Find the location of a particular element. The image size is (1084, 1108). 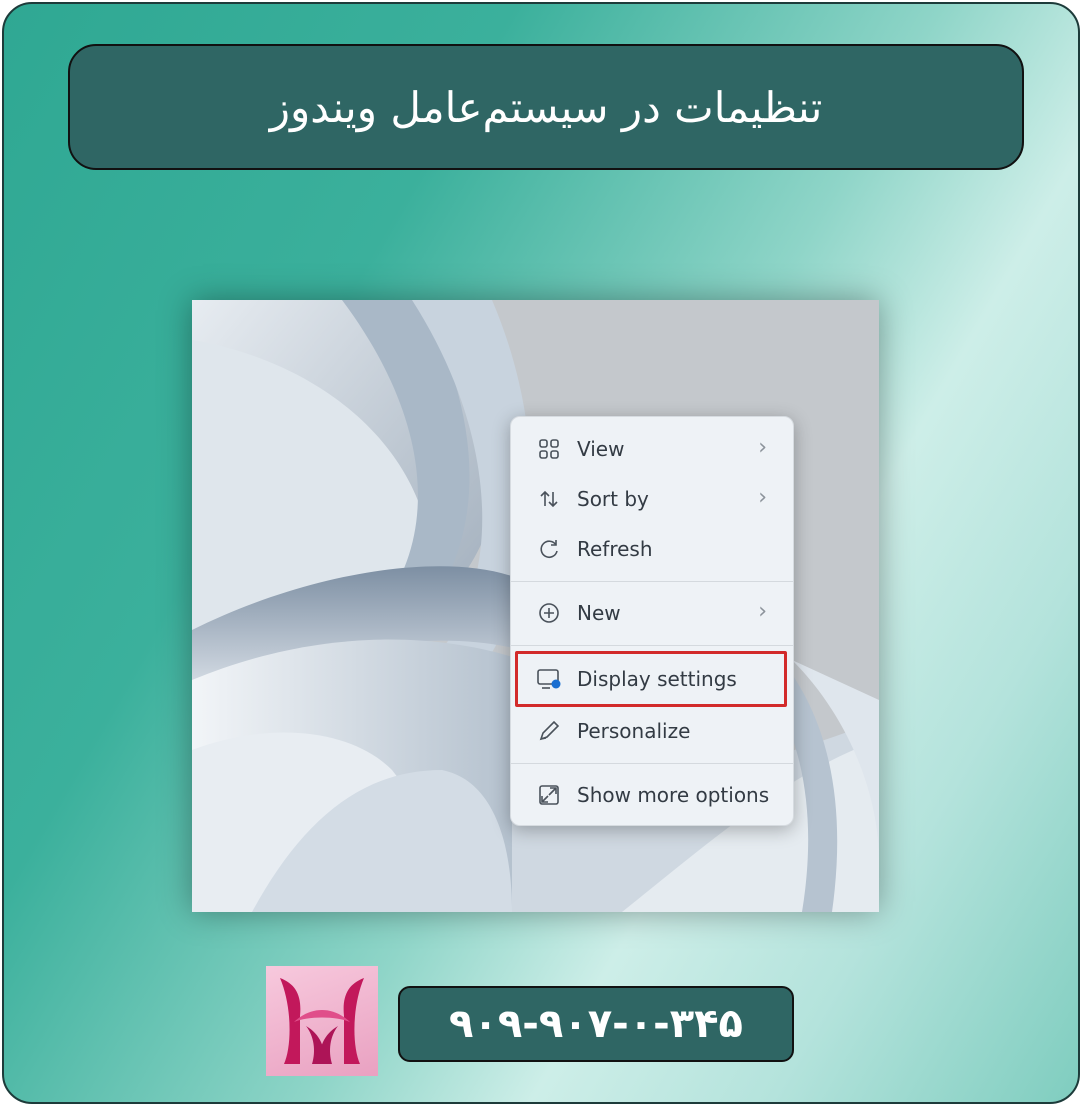

title-bar: تنظیمات در سیستم‌عامل ویندوز is located at coordinates (546, 107).